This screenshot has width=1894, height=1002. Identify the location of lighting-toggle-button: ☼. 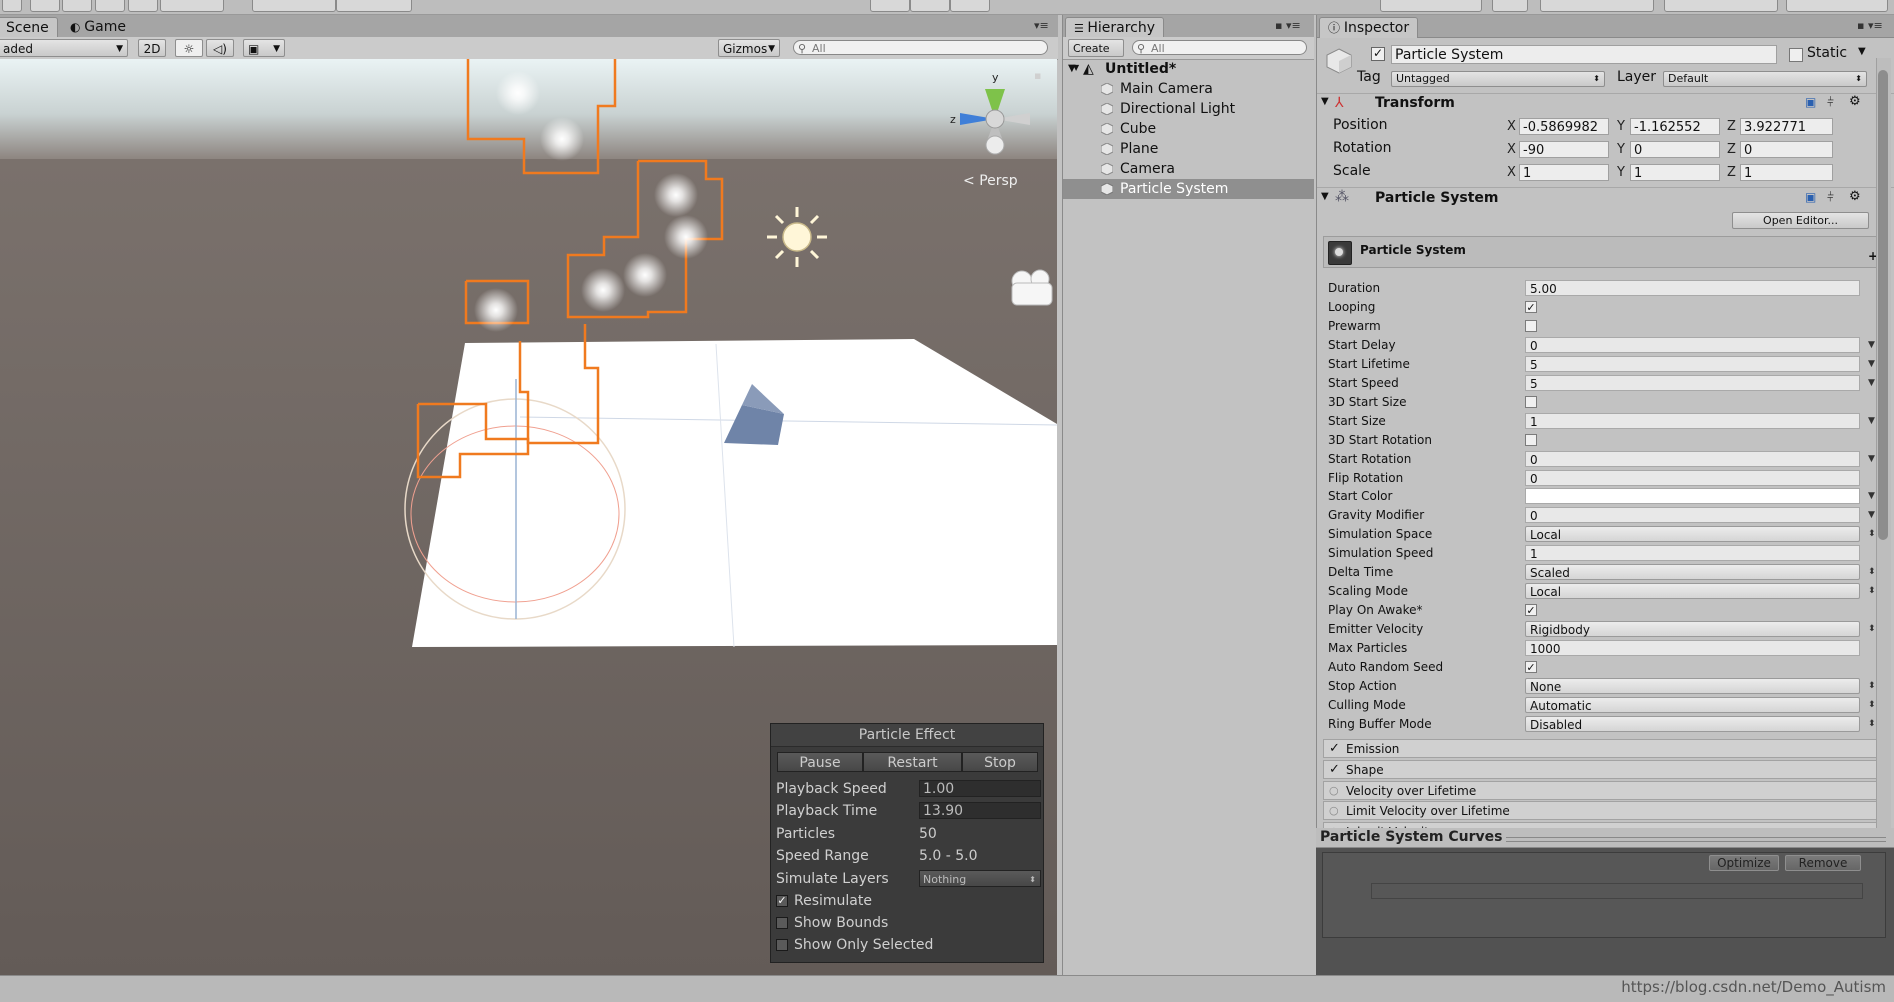
(189, 48).